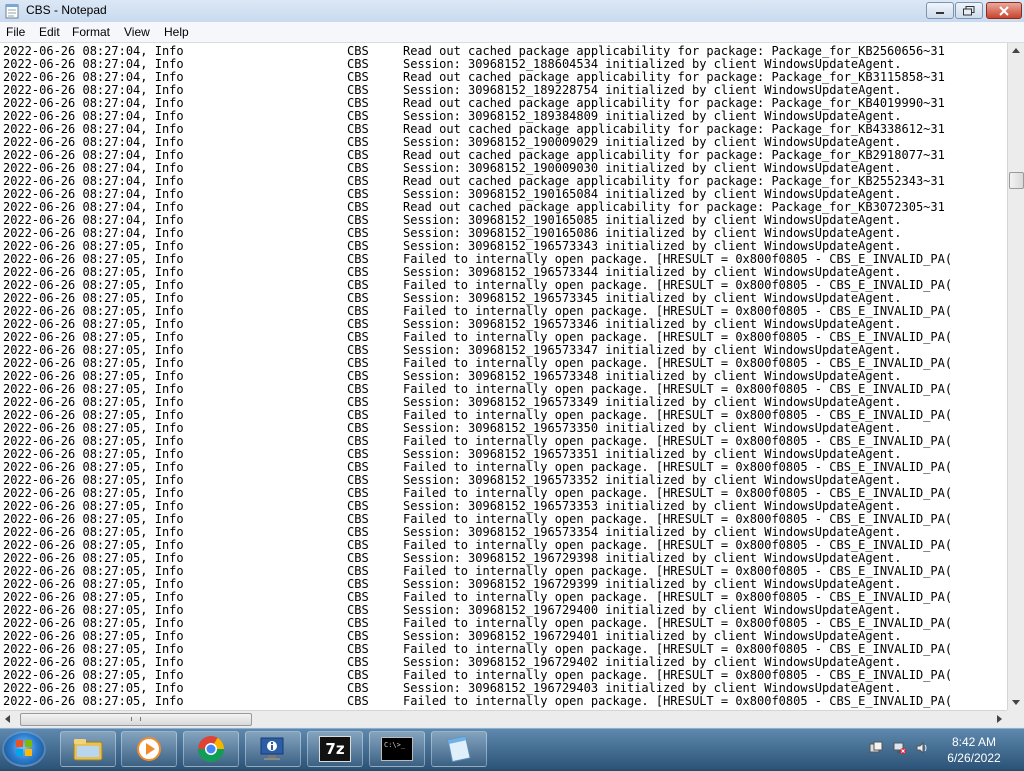 The width and height of the screenshot is (1024, 771). What do you see at coordinates (93, 701) in the screenshot?
I see `log-timestamp: 2022-06-26 08:27:05, Info` at bounding box center [93, 701].